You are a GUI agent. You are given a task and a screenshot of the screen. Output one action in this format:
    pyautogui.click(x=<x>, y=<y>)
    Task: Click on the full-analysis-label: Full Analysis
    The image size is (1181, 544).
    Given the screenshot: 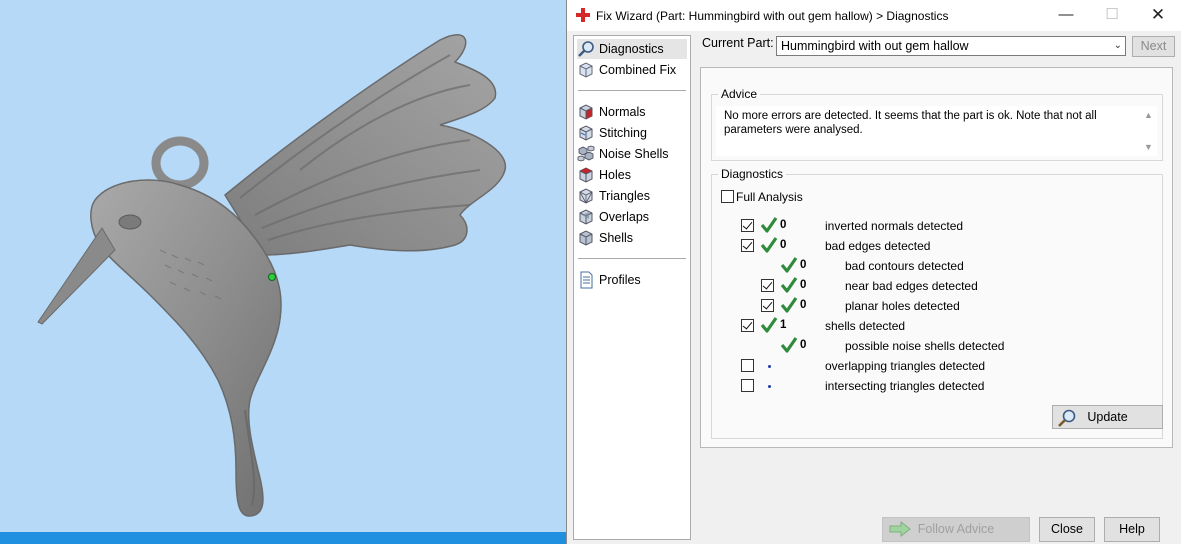 What is the action you would take?
    pyautogui.click(x=769, y=197)
    